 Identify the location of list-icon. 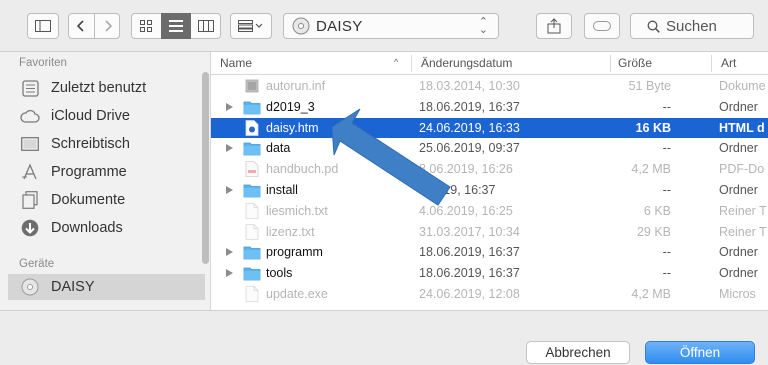
(176, 26).